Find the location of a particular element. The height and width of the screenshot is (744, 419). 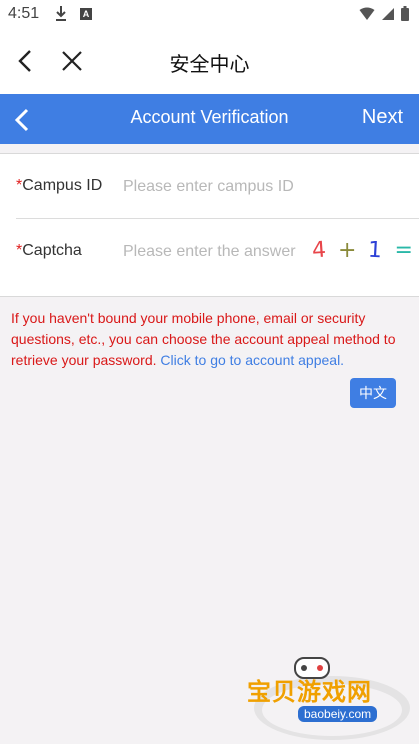

header-title: Account Verification is located at coordinates (209, 117).